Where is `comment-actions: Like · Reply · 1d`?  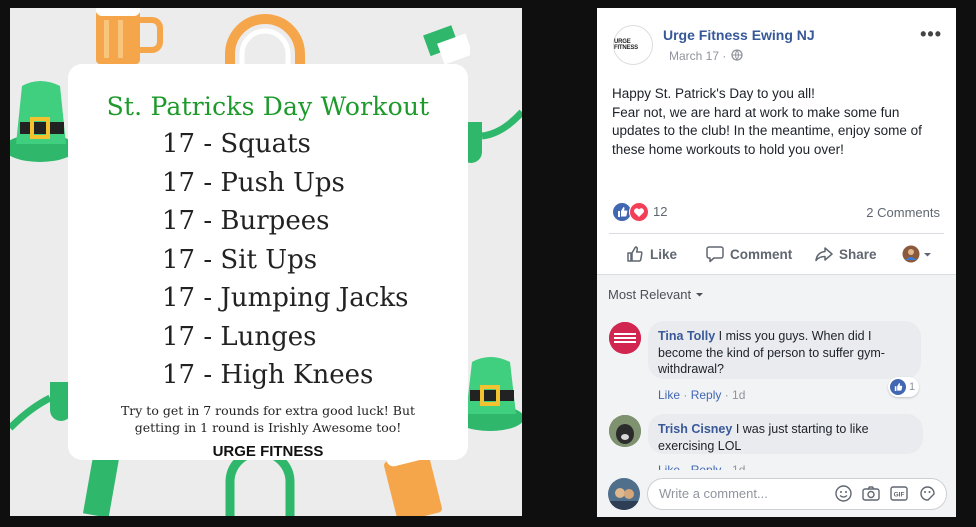 comment-actions: Like · Reply · 1d is located at coordinates (702, 395).